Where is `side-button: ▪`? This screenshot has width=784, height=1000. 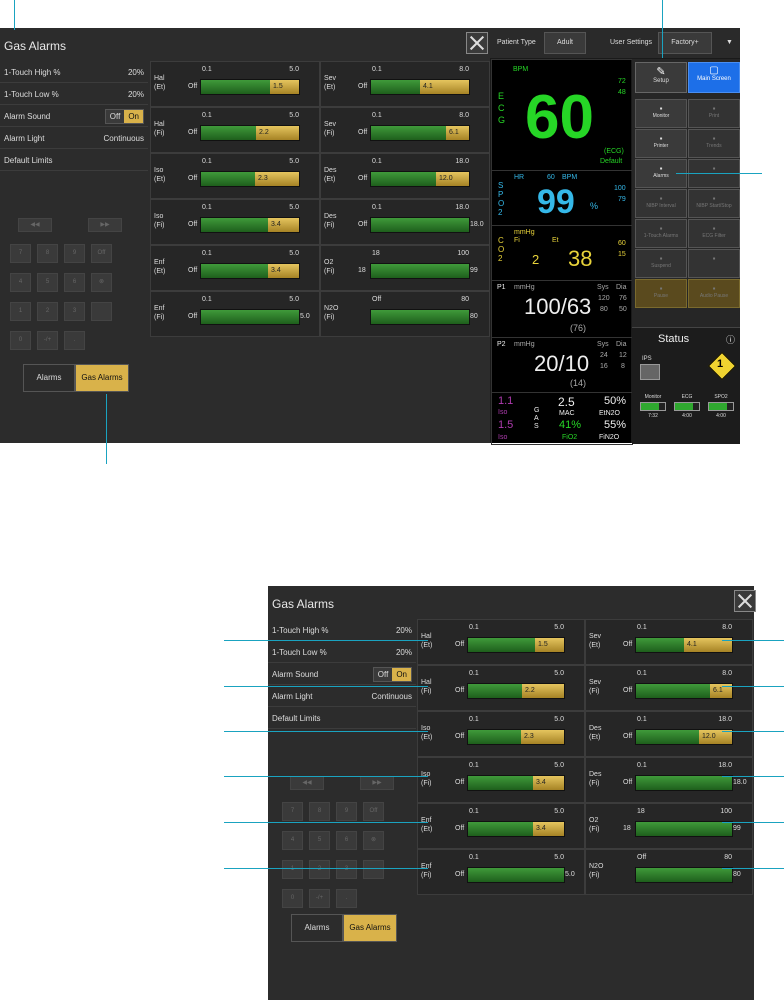
side-button: ▪ is located at coordinates (714, 263).